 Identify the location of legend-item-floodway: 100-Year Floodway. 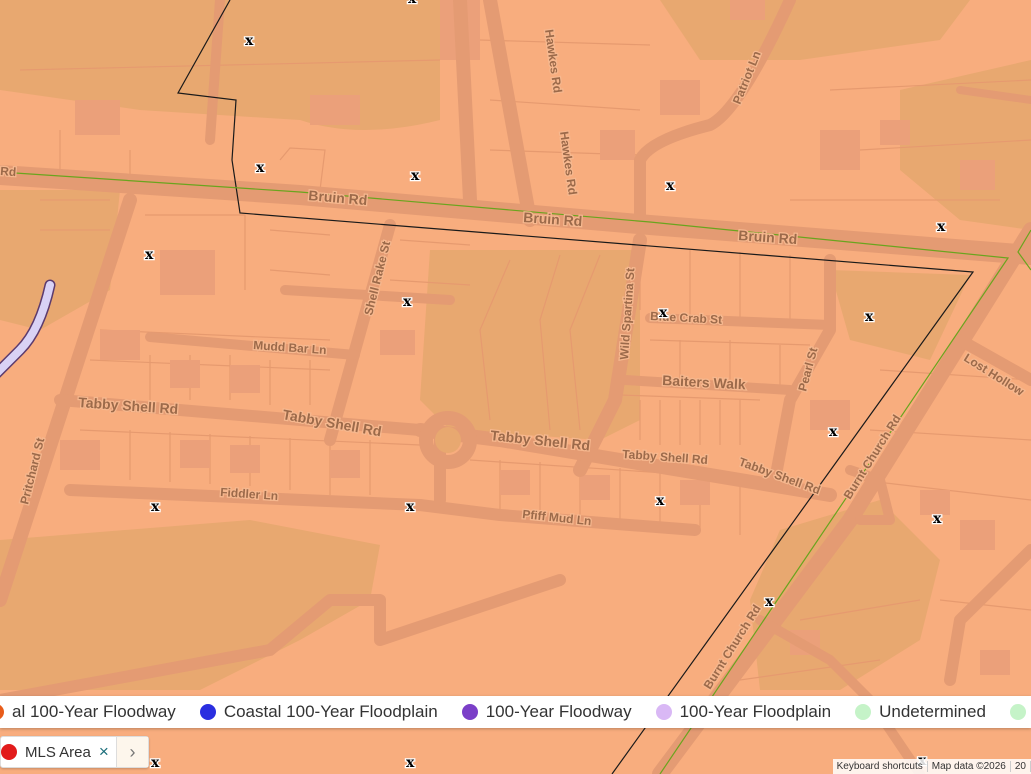
(546, 712).